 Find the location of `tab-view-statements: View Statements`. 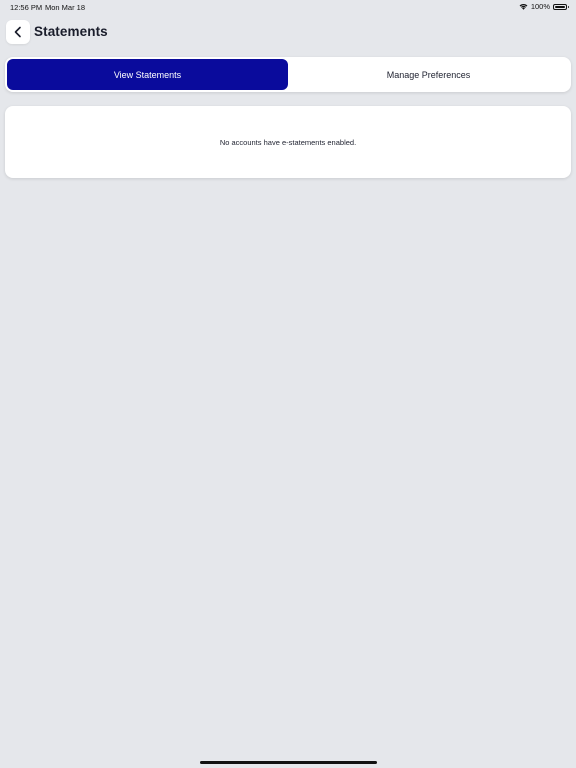

tab-view-statements: View Statements is located at coordinates (147, 74).